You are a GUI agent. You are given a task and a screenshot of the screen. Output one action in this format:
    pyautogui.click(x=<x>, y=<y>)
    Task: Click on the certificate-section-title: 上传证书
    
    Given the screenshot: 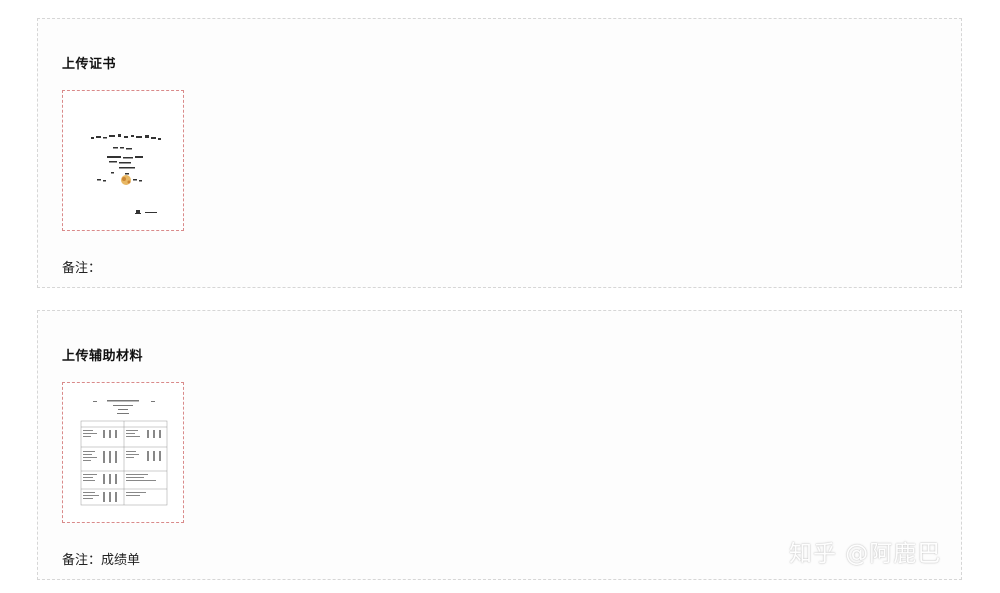 What is the action you would take?
    pyautogui.click(x=89, y=64)
    